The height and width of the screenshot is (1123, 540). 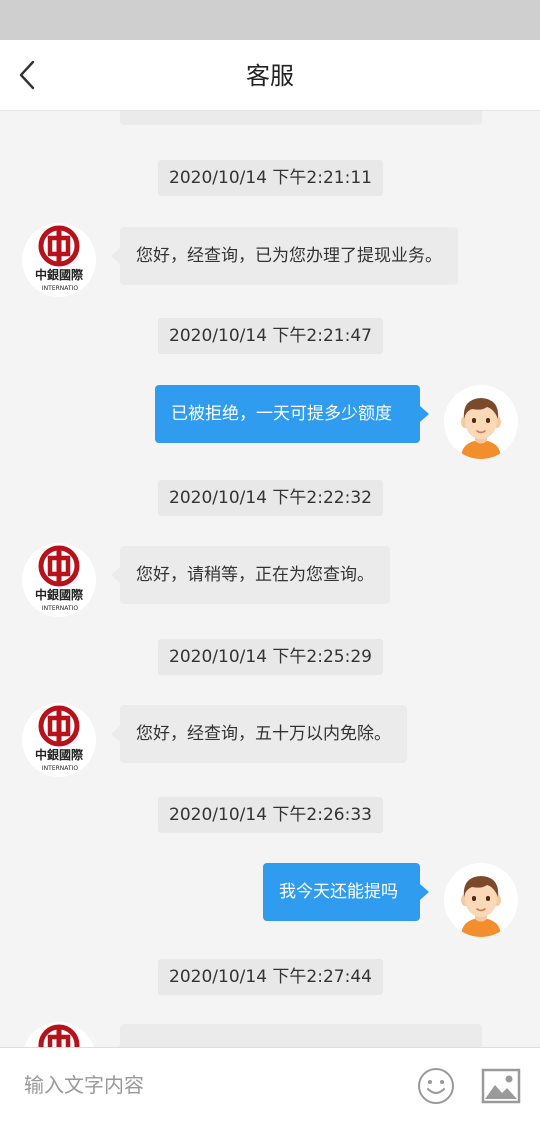 What do you see at coordinates (296, 1035) in the screenshot?
I see `message-bubble-incoming-partial` at bounding box center [296, 1035].